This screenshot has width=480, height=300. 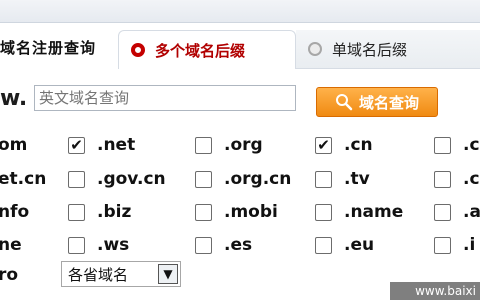 I want to click on domain-label: ro, so click(x=9, y=275).